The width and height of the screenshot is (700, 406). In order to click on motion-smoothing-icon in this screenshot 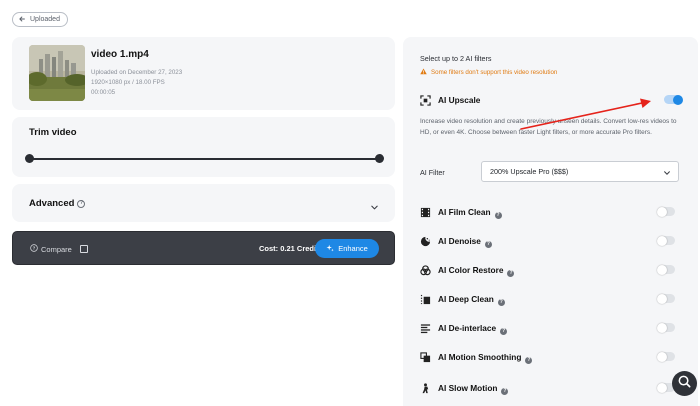, I will do `click(425, 357)`.